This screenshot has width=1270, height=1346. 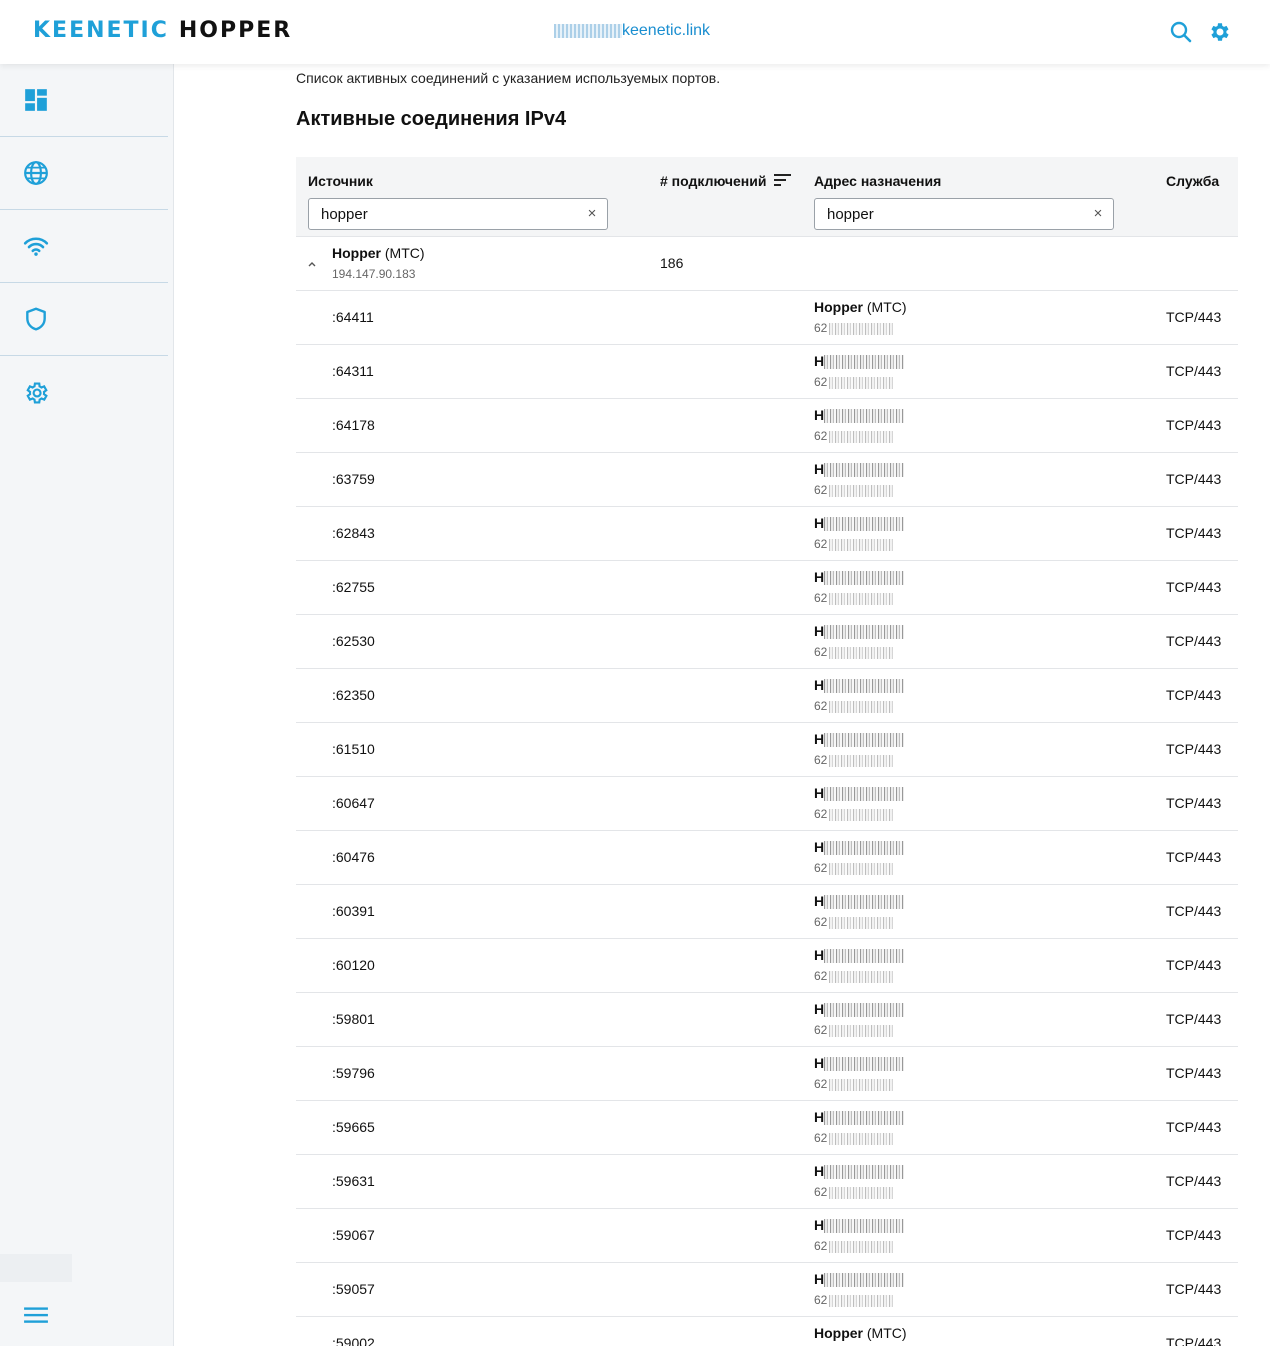 I want to click on sidebar-divider, so click(x=36, y=1268).